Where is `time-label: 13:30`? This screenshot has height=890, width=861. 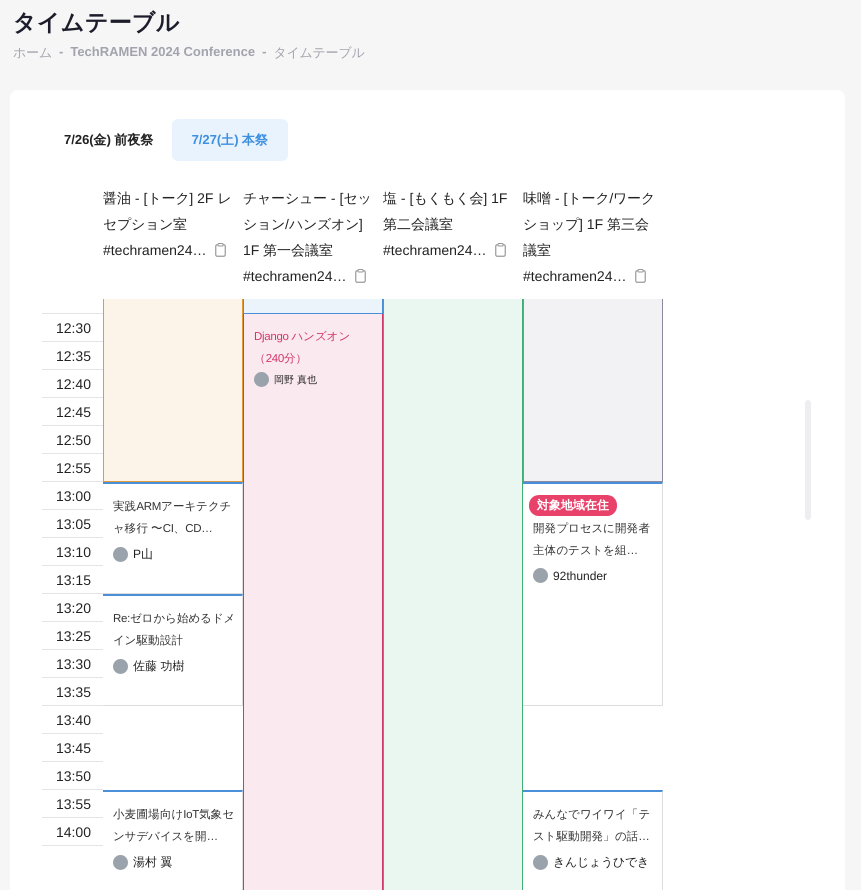 time-label: 13:30 is located at coordinates (73, 664).